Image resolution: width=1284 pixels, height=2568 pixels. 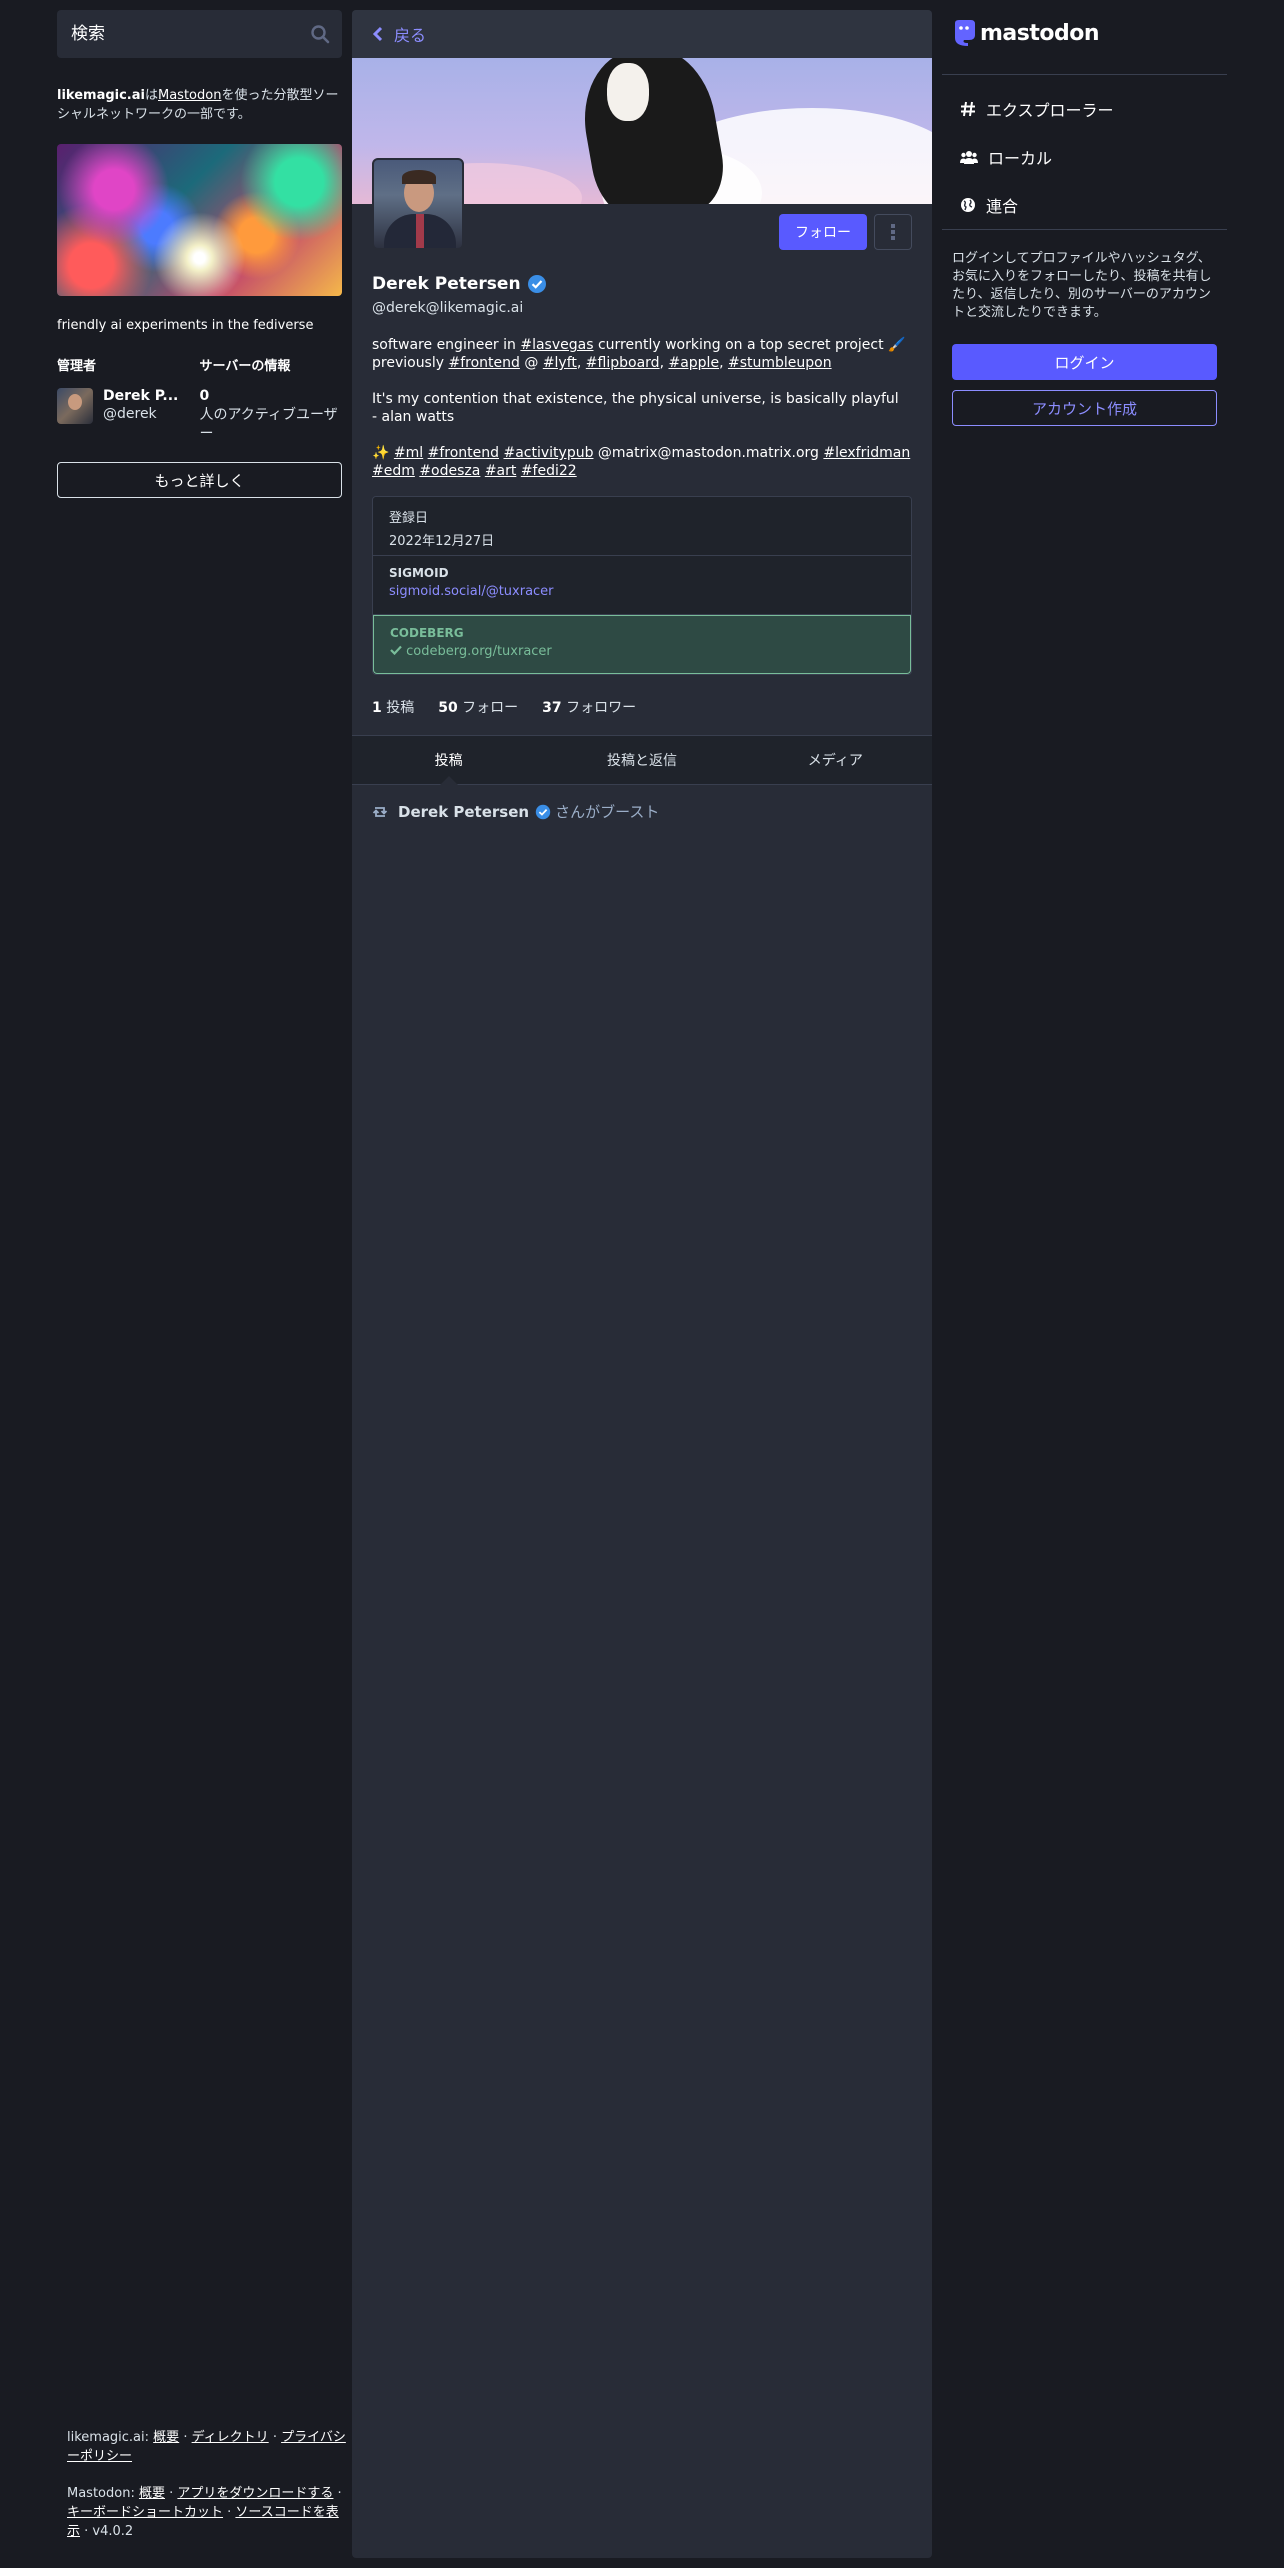 What do you see at coordinates (145, 2512) in the screenshot?
I see `footer-keyboard-shortcuts-link: キーボードショートカット` at bounding box center [145, 2512].